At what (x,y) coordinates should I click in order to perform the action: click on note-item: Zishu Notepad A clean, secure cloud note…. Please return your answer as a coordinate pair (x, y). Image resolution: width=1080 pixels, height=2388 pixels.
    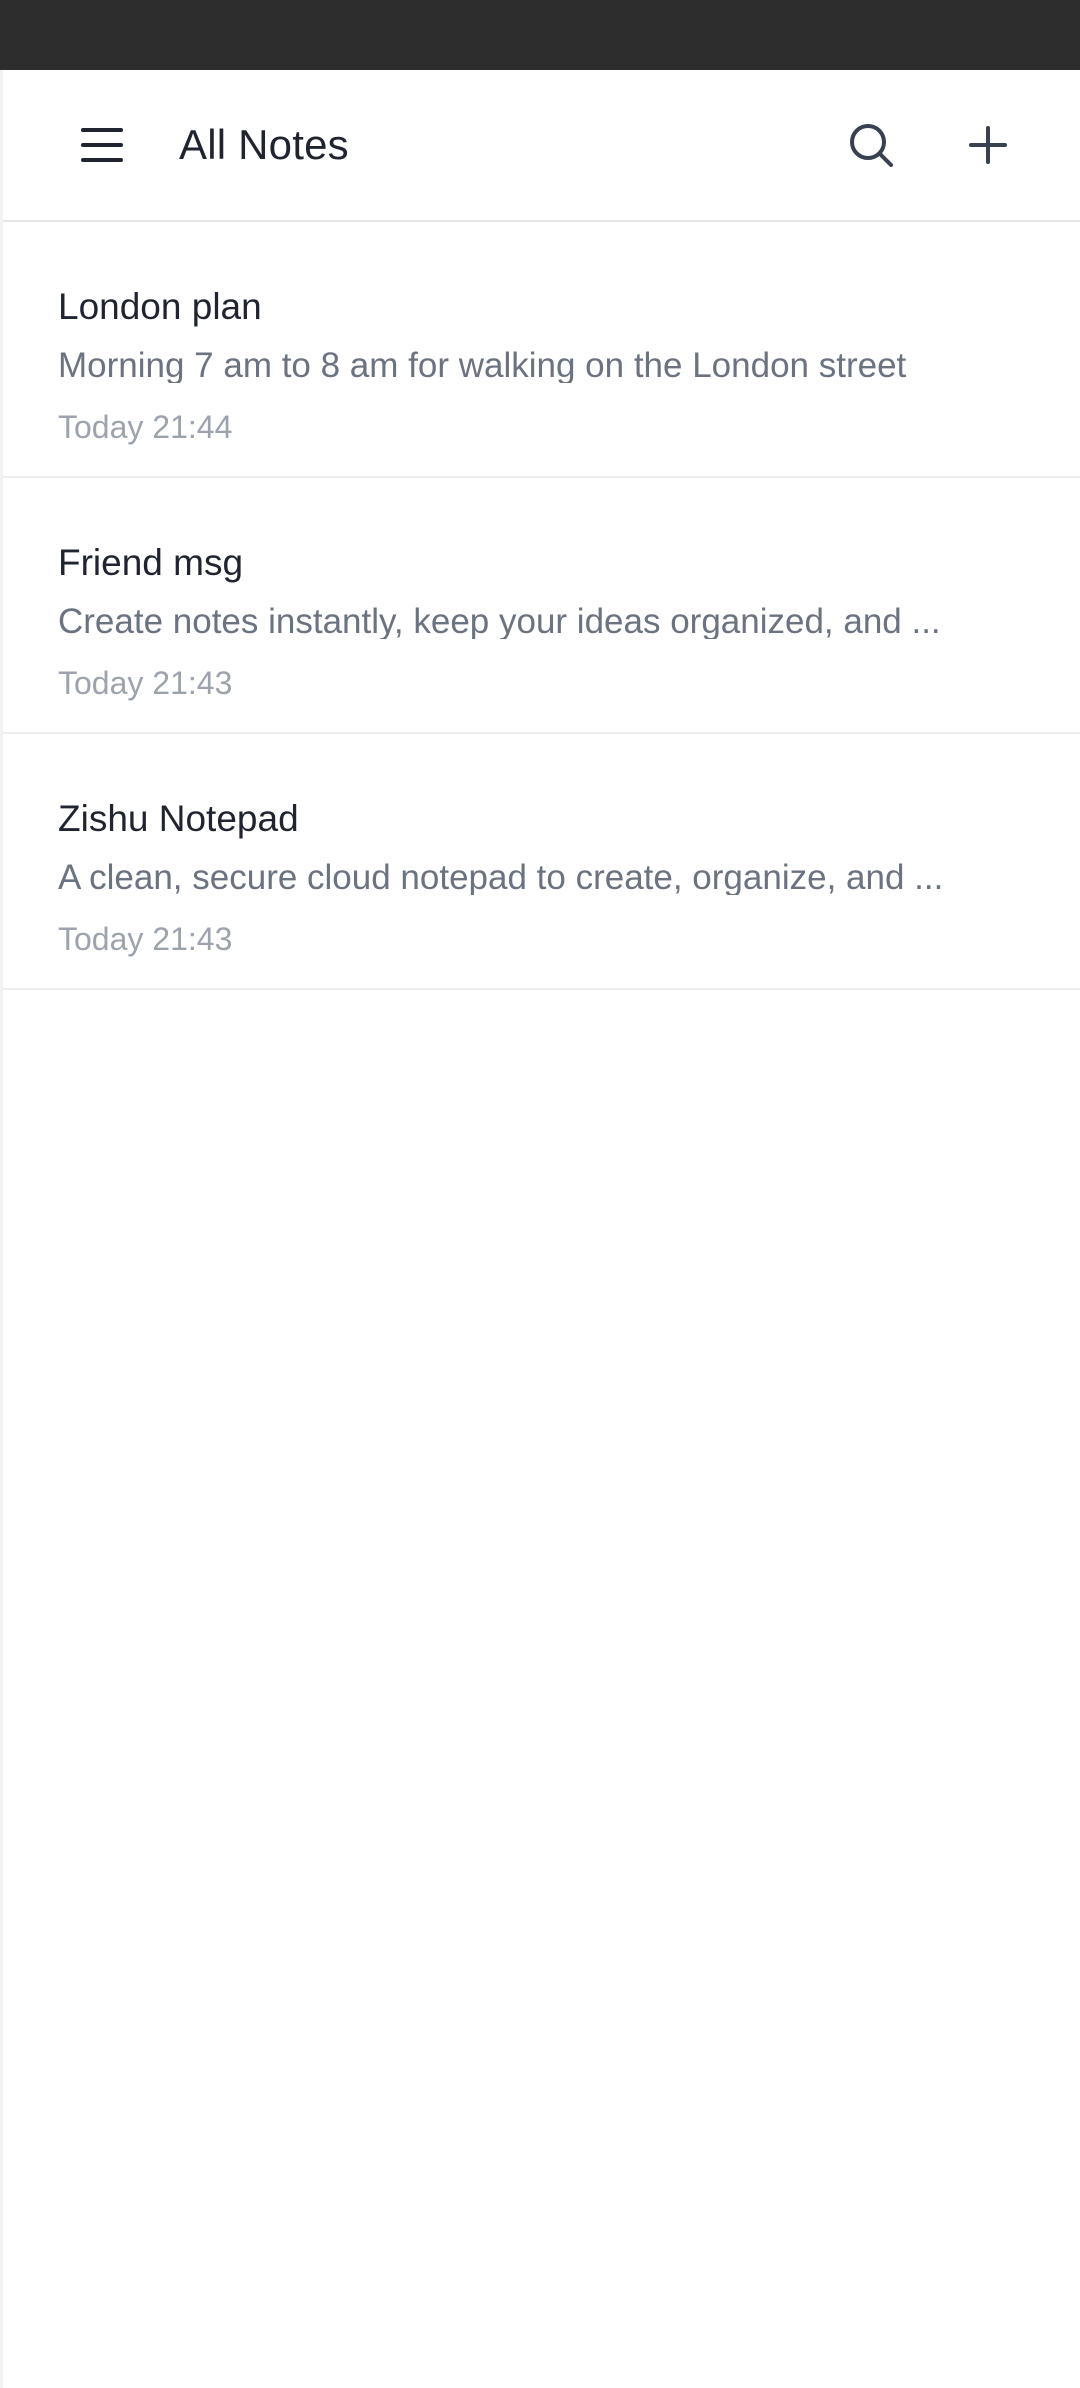
    Looking at the image, I should click on (541, 862).